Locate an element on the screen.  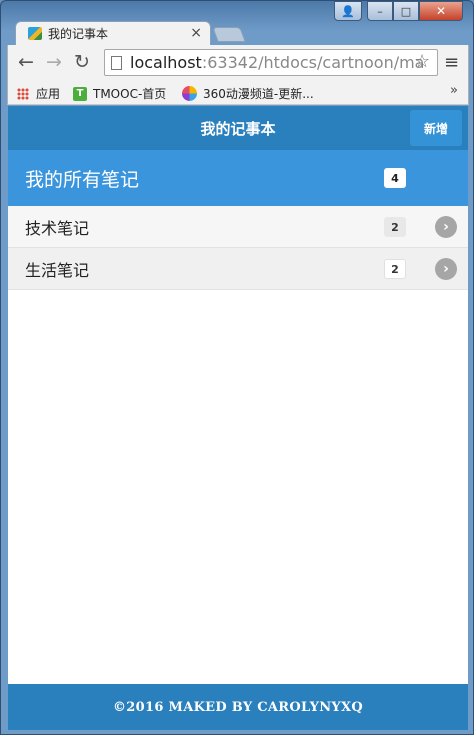
bookmarks-bar: 应用 T TMOOC-首页 360动漫频道-更新... » is located at coordinates (238, 93).